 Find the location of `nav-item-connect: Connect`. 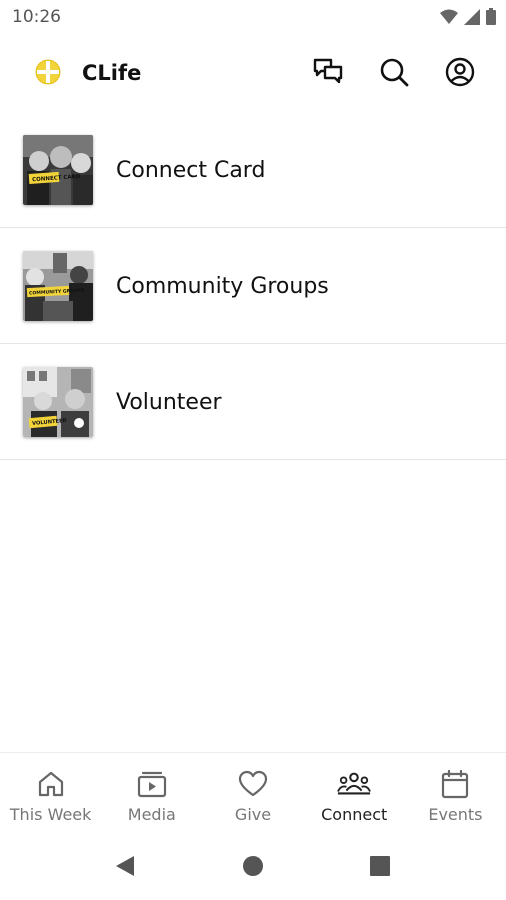

nav-item-connect: Connect is located at coordinates (354, 793).